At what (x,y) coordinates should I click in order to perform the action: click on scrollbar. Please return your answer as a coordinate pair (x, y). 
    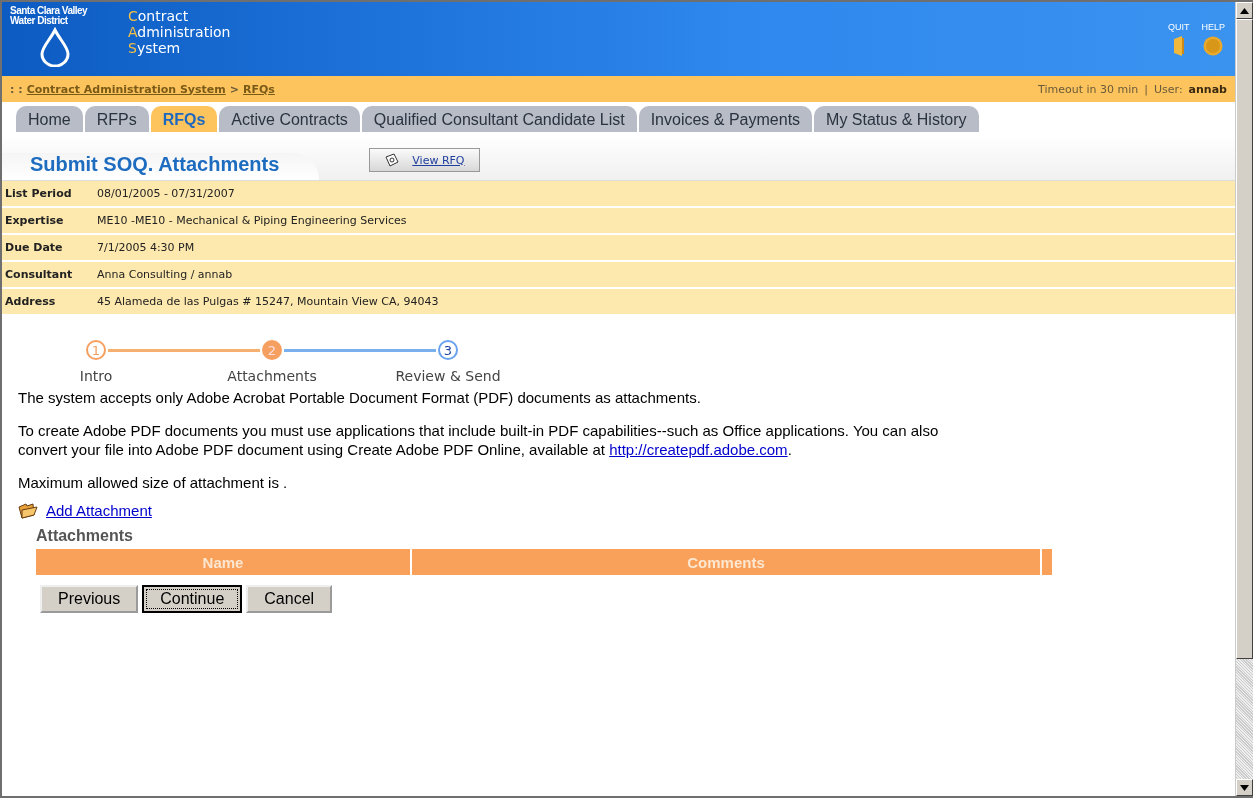
    Looking at the image, I should click on (1244, 399).